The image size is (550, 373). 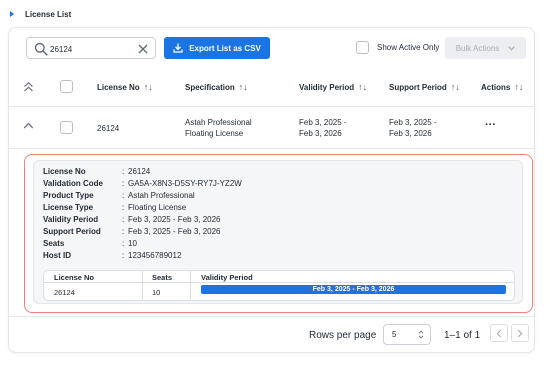 What do you see at coordinates (108, 128) in the screenshot?
I see `cell-license-no: 26124` at bounding box center [108, 128].